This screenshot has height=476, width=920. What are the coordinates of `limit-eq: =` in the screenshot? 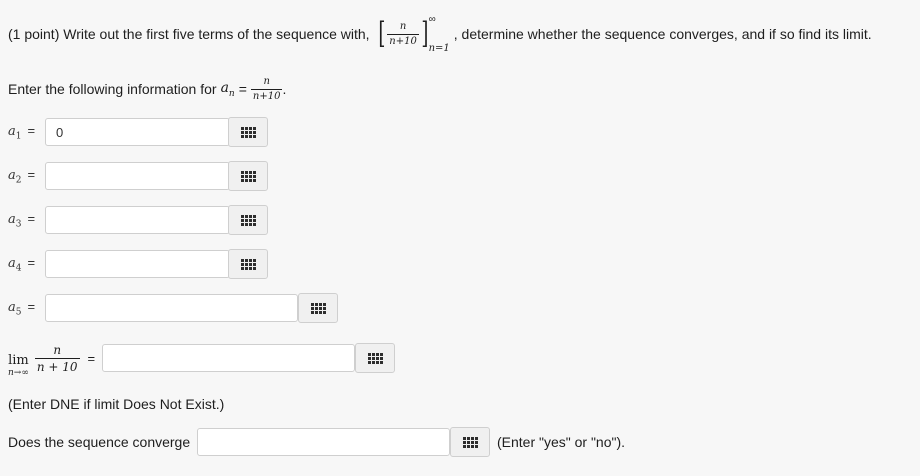 It's located at (91, 358).